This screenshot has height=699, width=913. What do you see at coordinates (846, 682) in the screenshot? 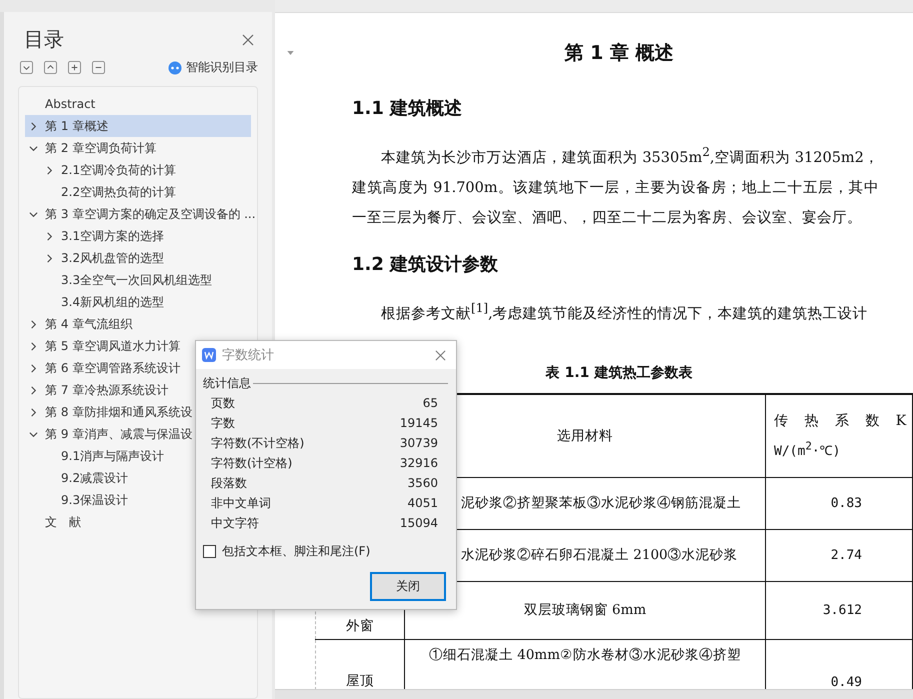
I see `table-cell: 0.49` at bounding box center [846, 682].